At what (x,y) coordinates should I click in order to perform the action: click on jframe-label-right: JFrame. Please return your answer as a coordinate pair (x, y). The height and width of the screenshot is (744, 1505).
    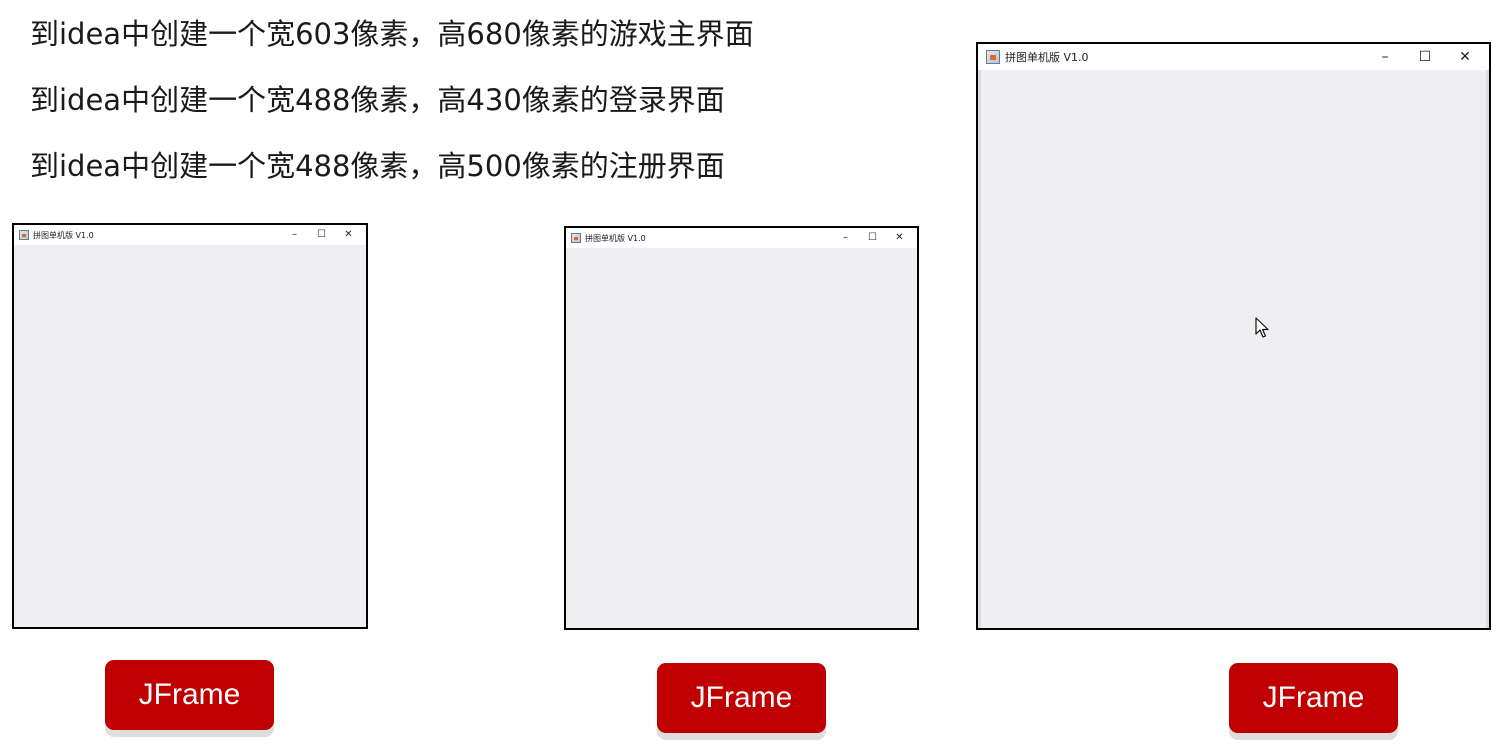
    Looking at the image, I should click on (1313, 698).